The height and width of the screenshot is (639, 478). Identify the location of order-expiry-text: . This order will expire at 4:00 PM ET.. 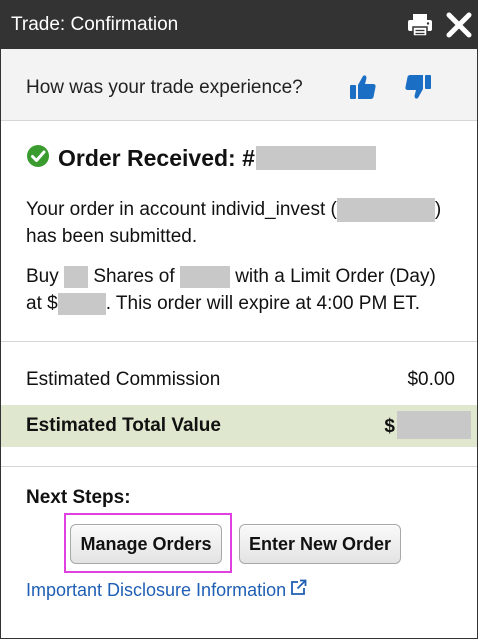
(263, 303).